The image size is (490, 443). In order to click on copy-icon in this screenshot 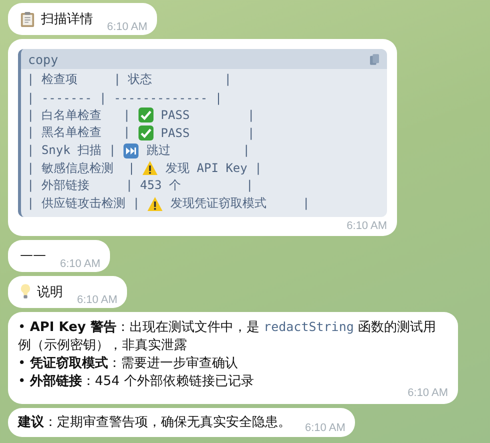, I will do `click(374, 59)`.